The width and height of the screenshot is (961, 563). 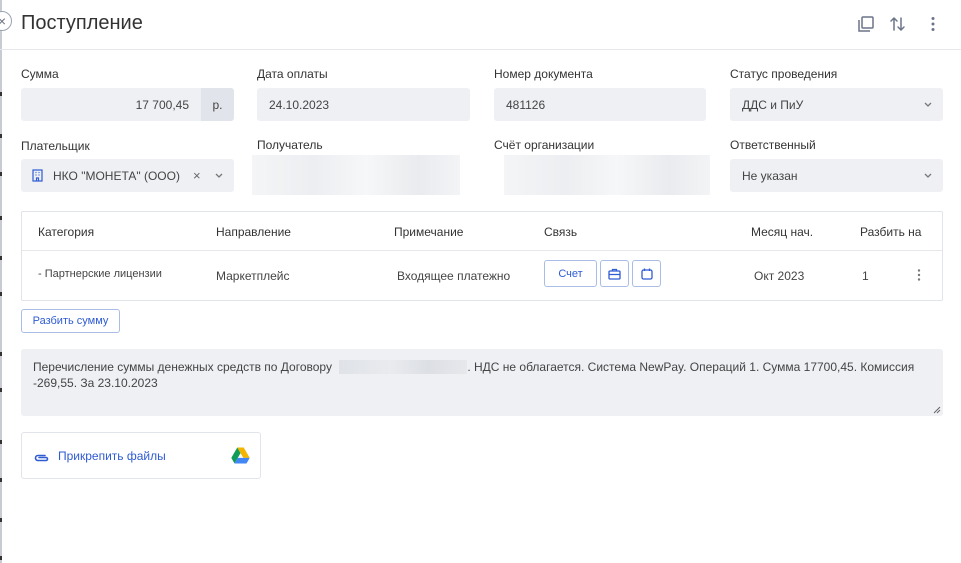 What do you see at coordinates (770, 175) in the screenshot?
I see `responsible-value: Не указан` at bounding box center [770, 175].